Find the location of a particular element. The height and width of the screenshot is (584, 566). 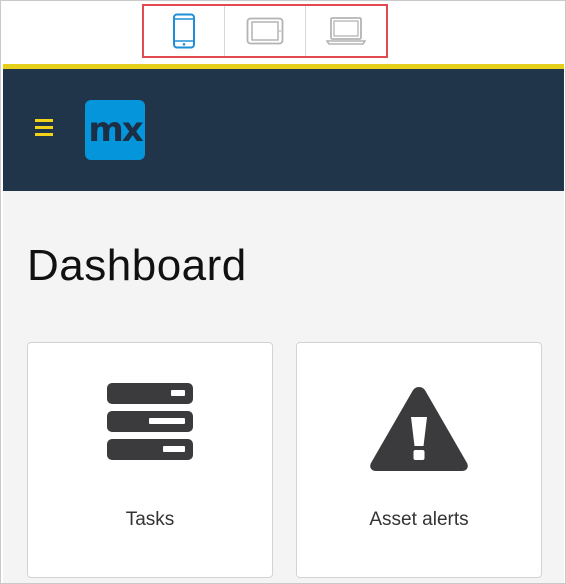

tablet-view-button is located at coordinates (265, 31).